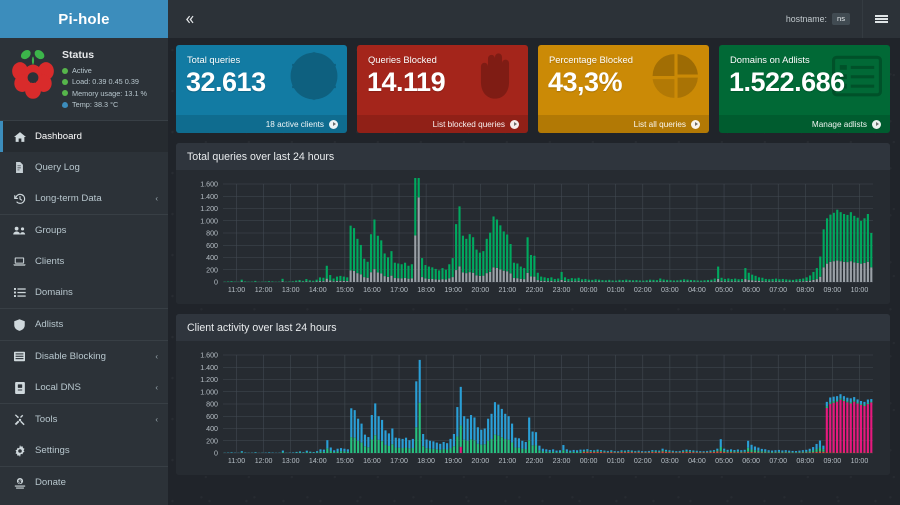  What do you see at coordinates (84, 387) in the screenshot?
I see `sidebar-item-local-dns: Local DNS ‹` at bounding box center [84, 387].